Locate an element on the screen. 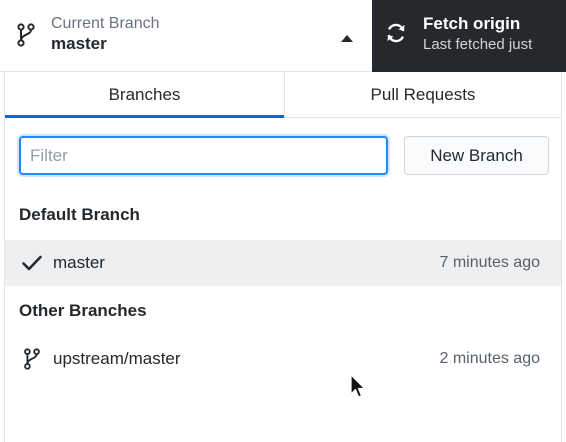  current-branch-button: Current Branch master is located at coordinates (186, 36).